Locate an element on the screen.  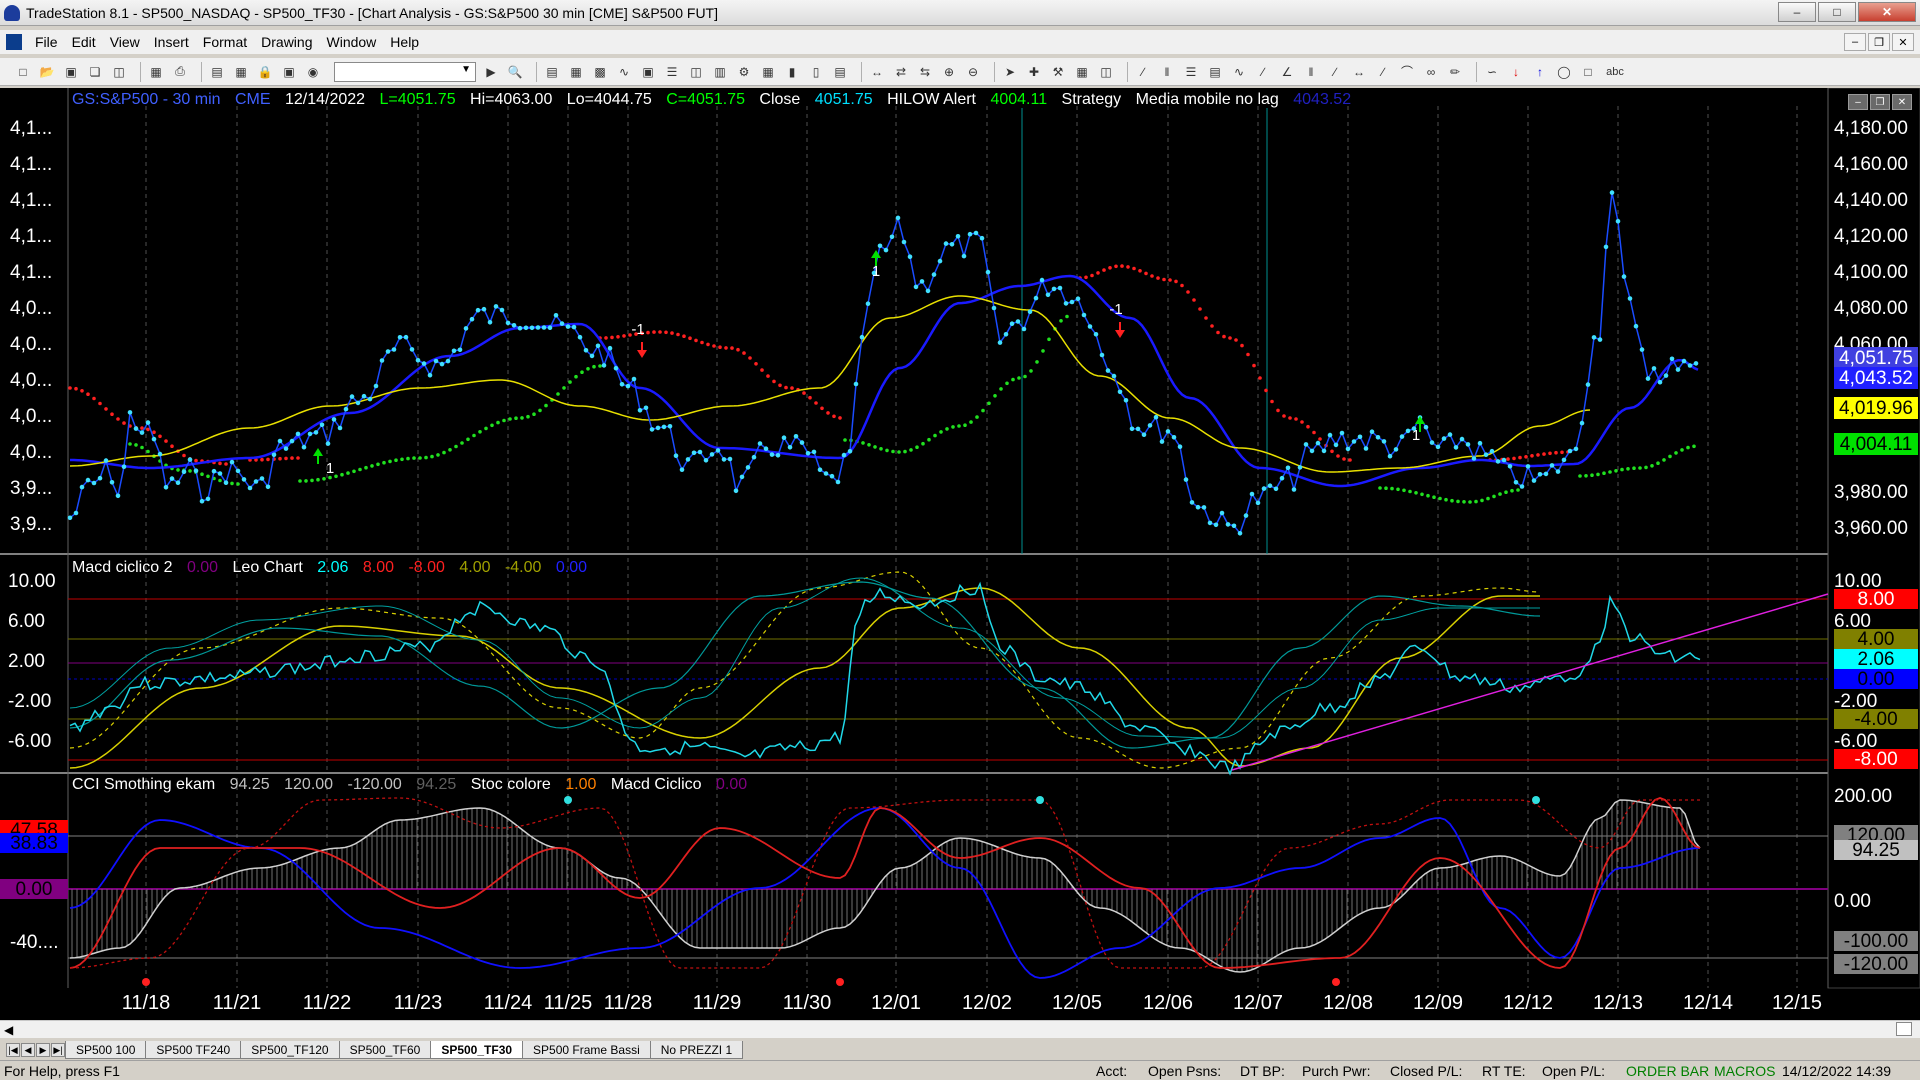
compress-bars-icon: ⇄ is located at coordinates (901, 72).